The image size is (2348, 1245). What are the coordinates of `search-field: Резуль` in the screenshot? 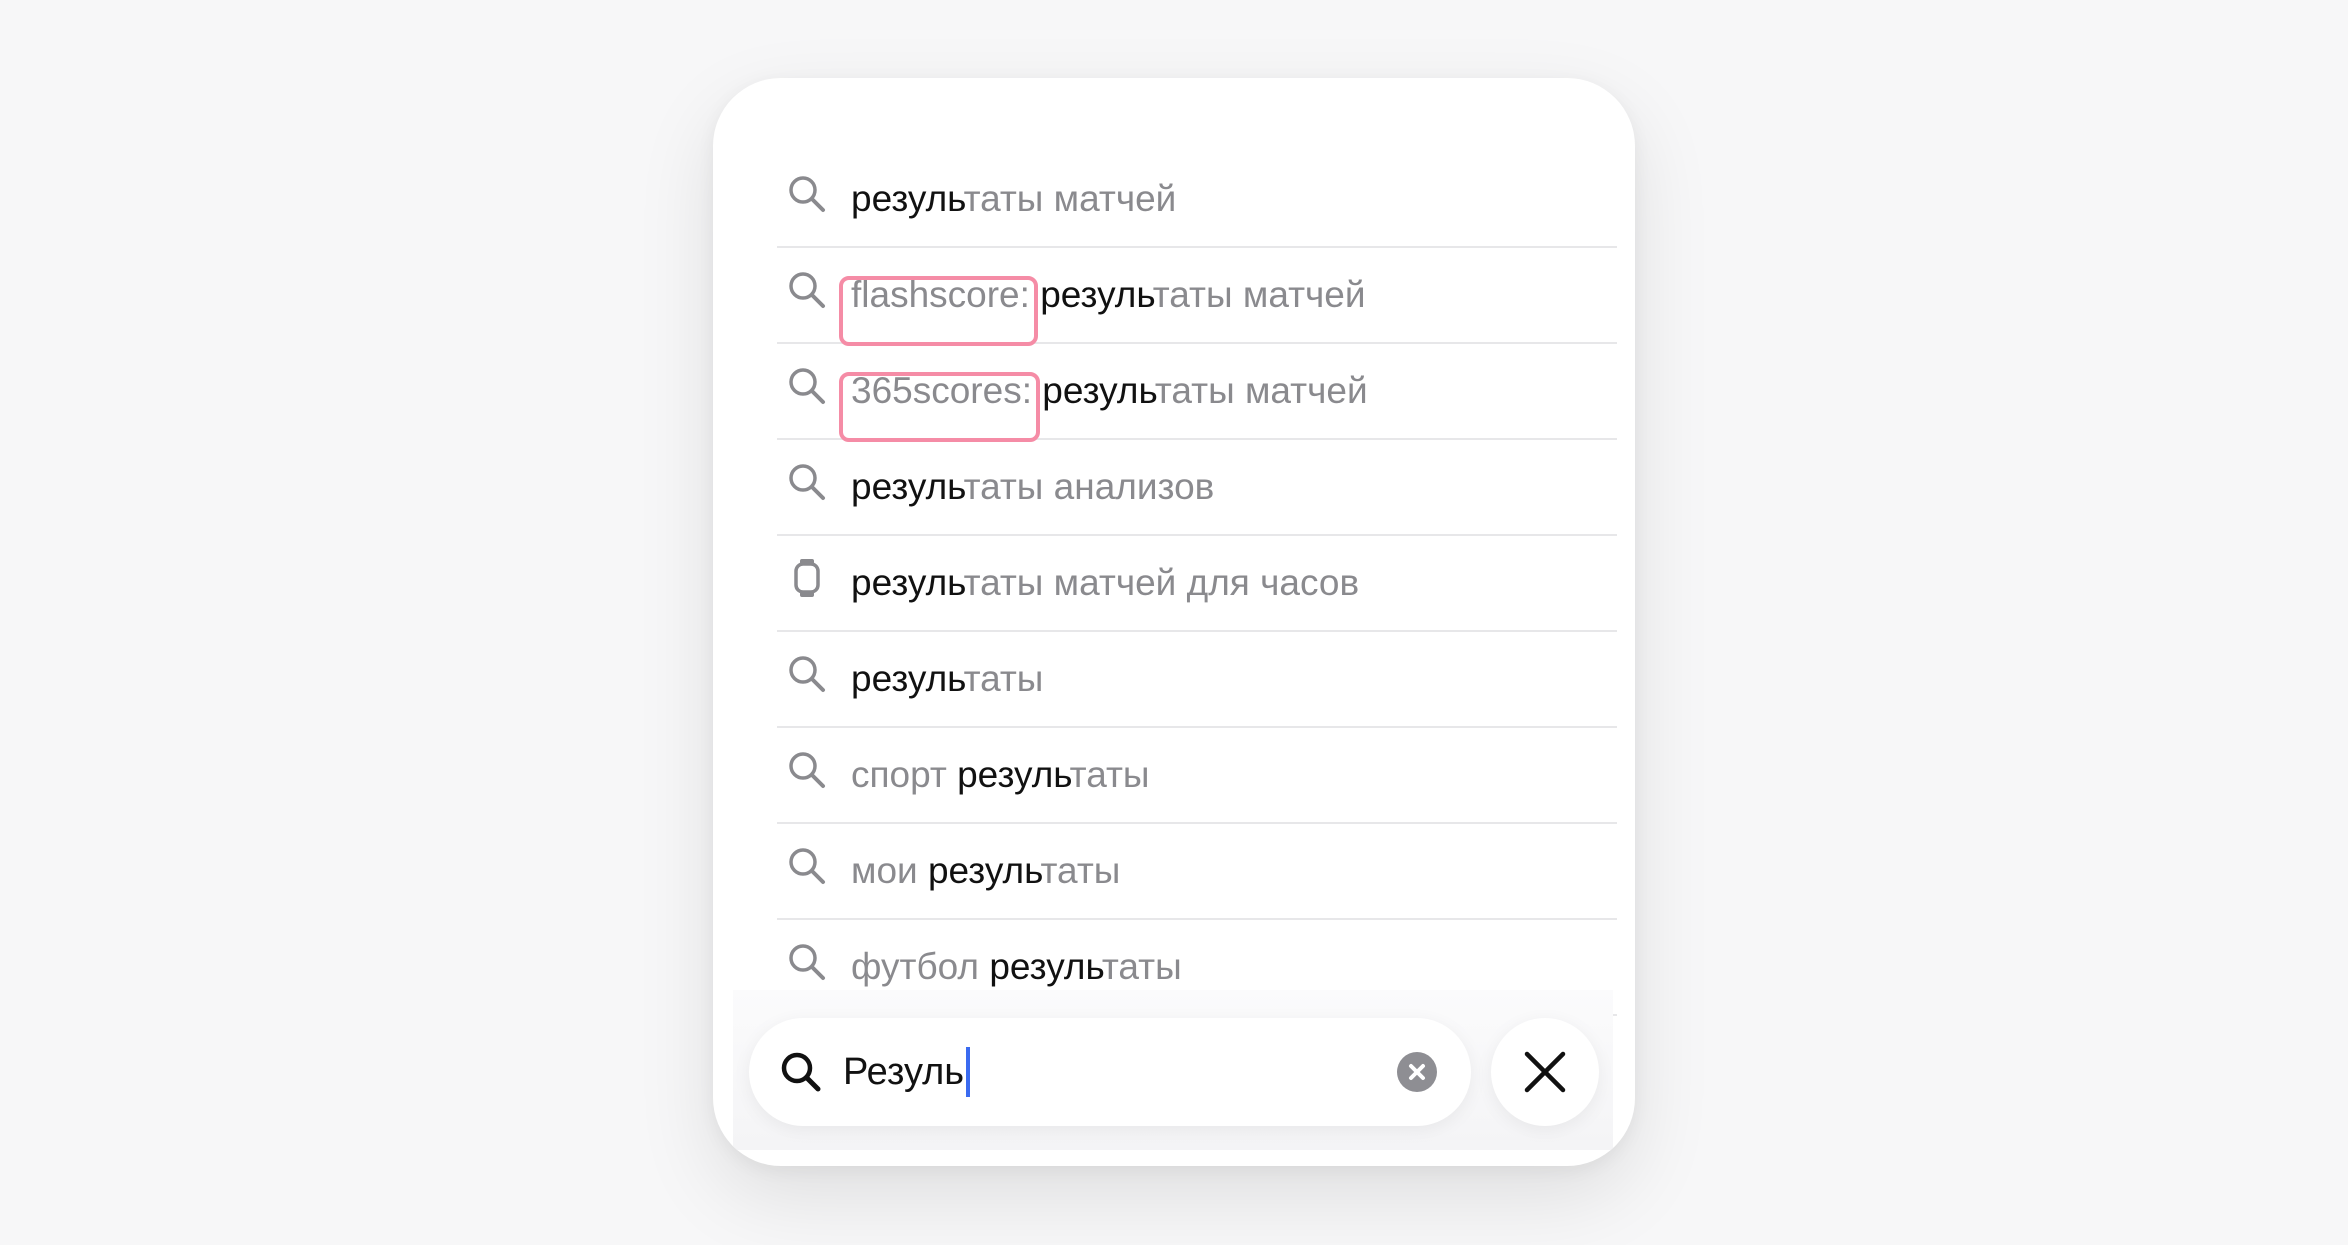 It's located at (1110, 1072).